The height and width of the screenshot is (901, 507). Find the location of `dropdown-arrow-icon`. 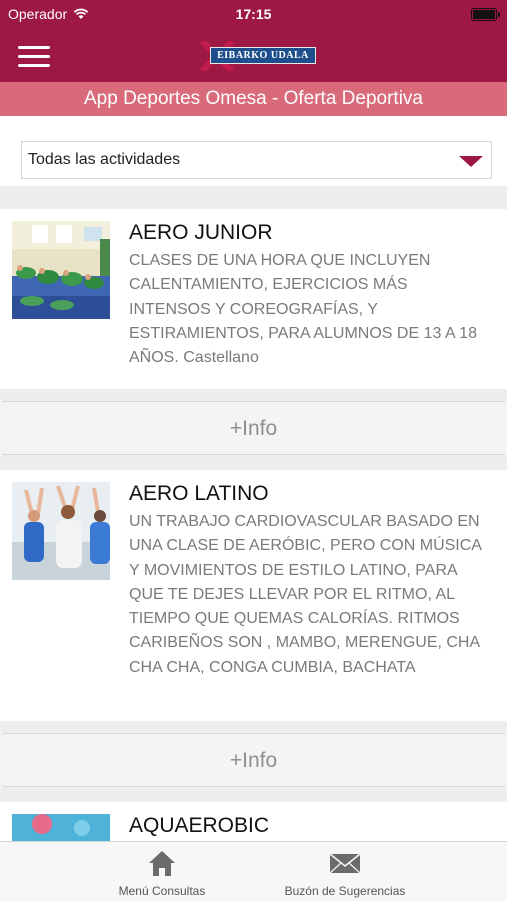

dropdown-arrow-icon is located at coordinates (471, 161).